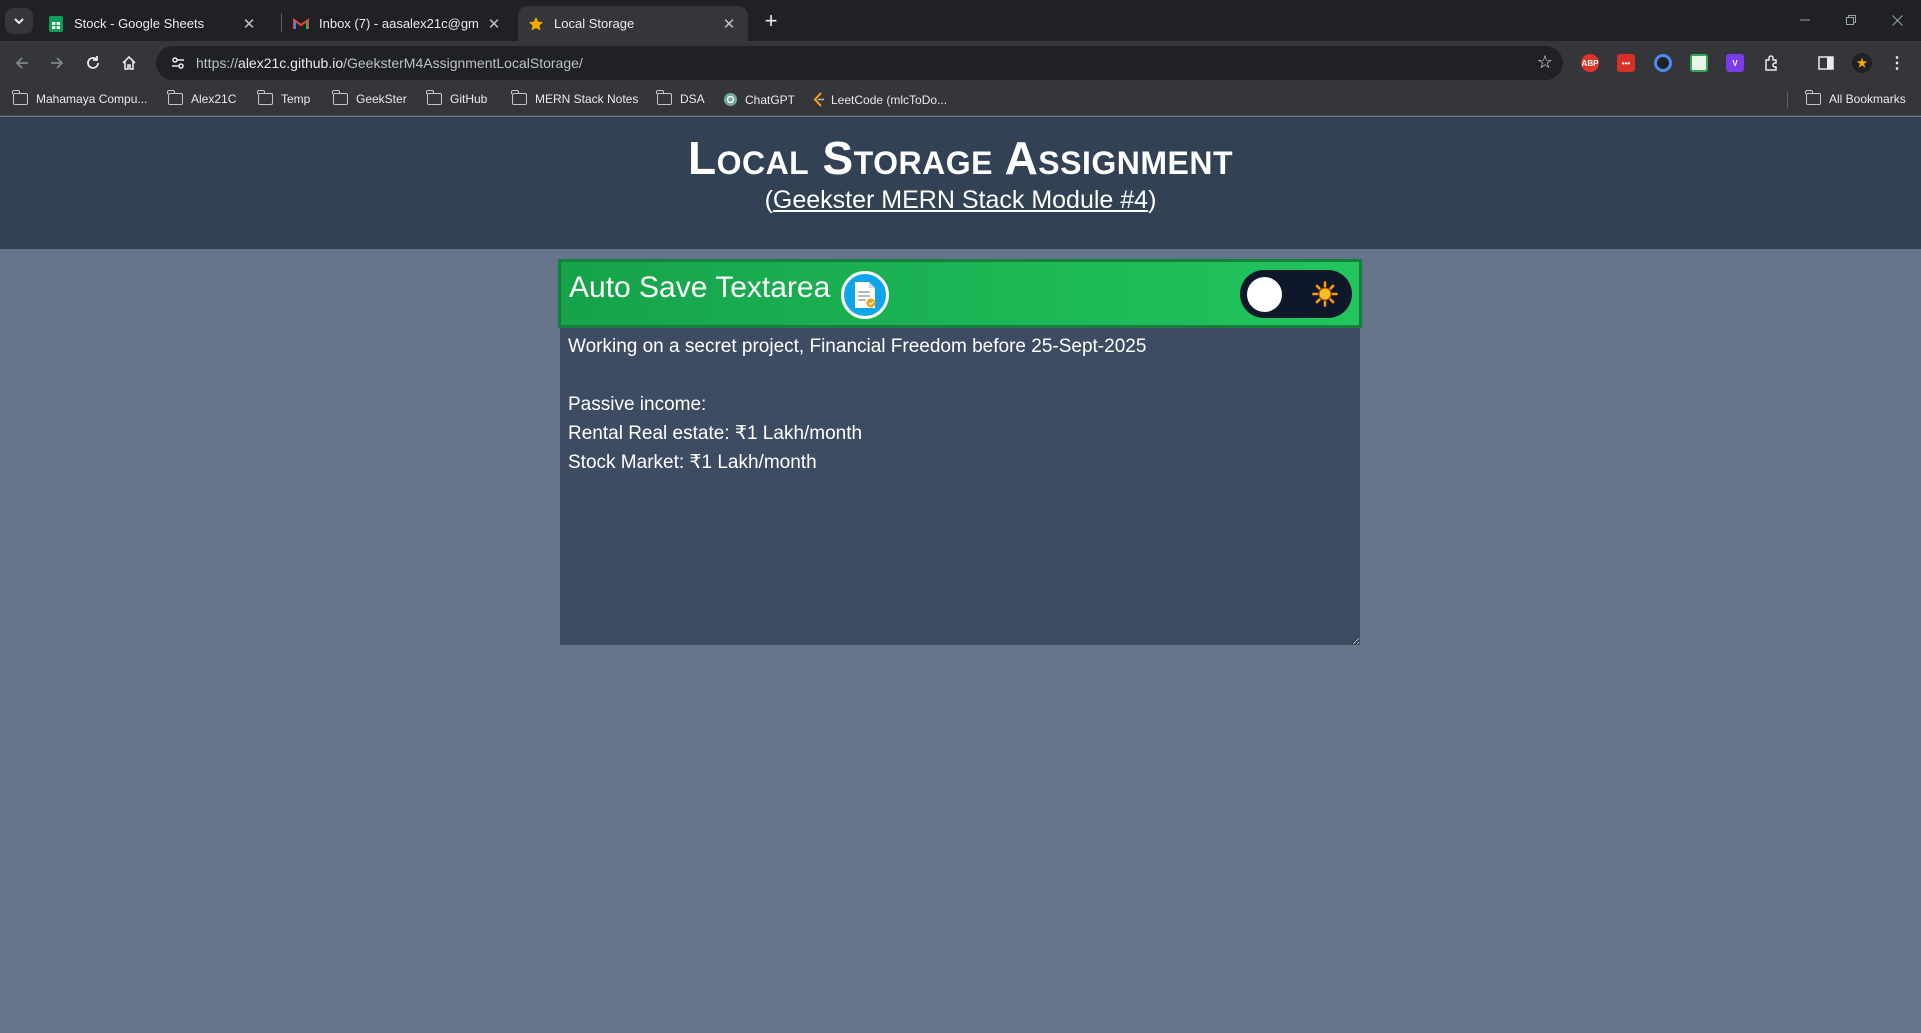 This screenshot has height=1033, width=1921. I want to click on dark-mode-extension-icon, so click(1663, 63).